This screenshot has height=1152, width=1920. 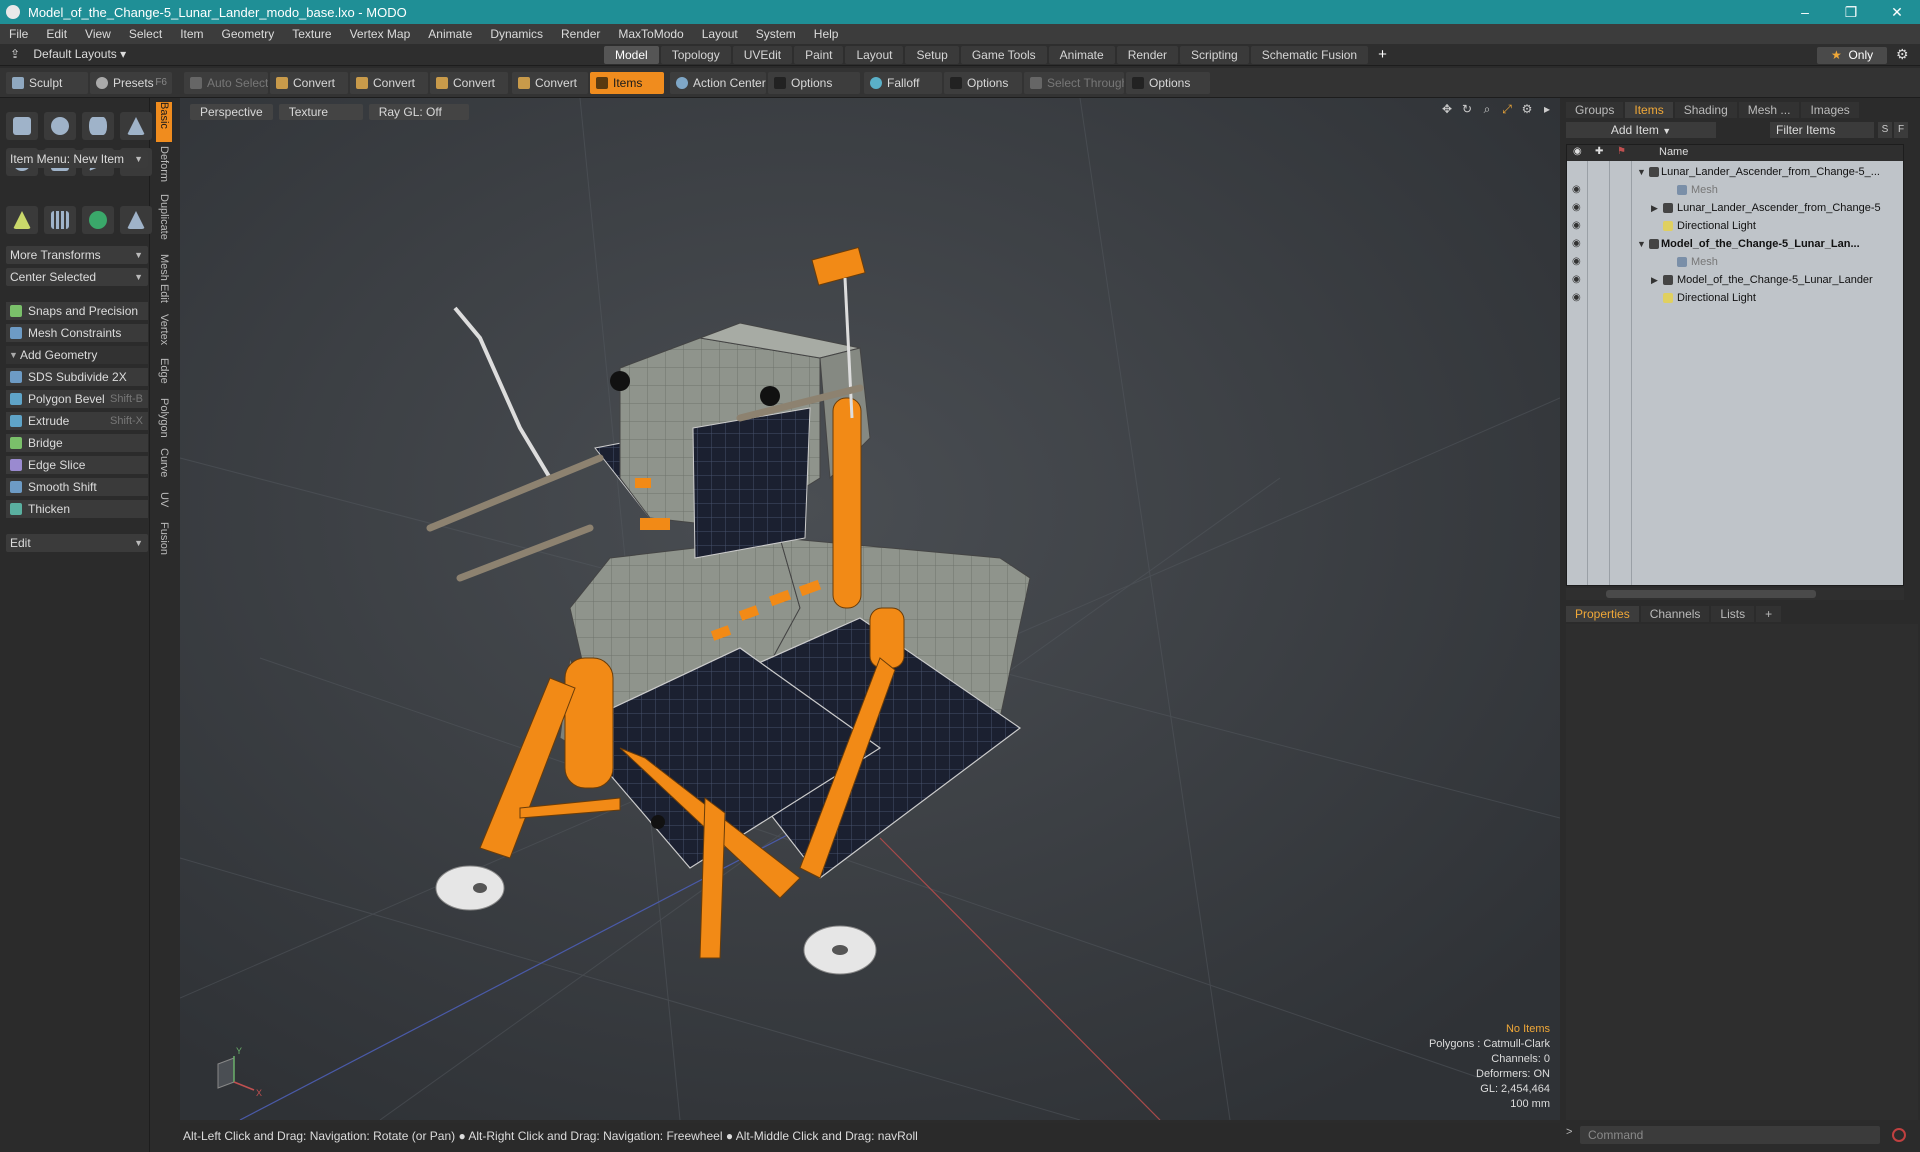 What do you see at coordinates (380, 34) in the screenshot?
I see `menu-vertex-map: Vertex Map` at bounding box center [380, 34].